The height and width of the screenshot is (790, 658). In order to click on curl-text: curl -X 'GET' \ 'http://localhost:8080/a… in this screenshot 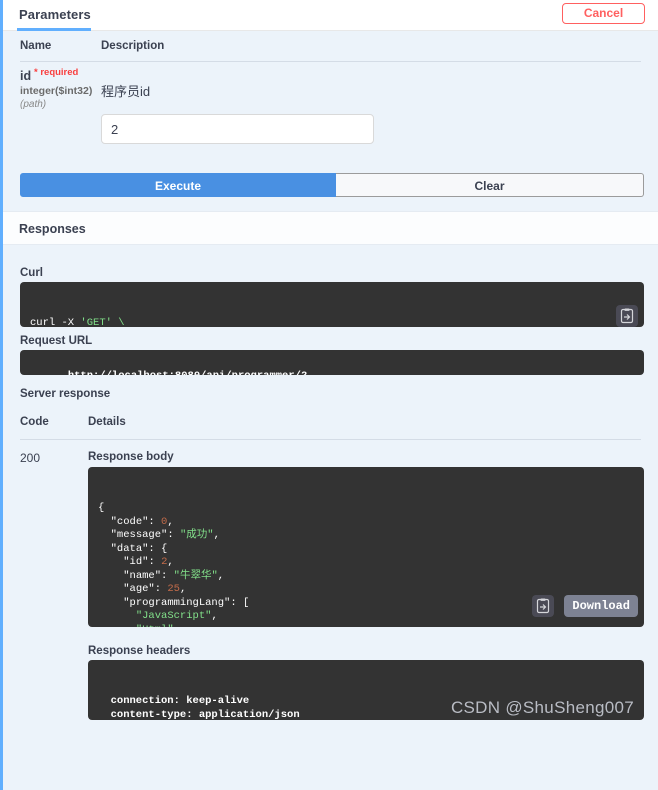, I will do `click(77, 322)`.